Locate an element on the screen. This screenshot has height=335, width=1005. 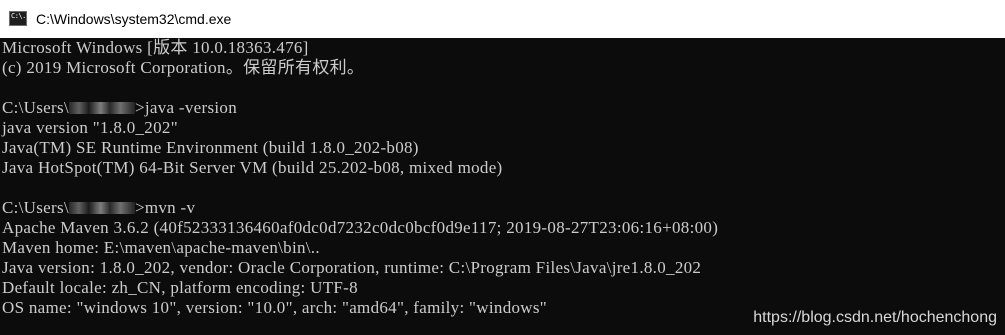
cmd-console-icon: C:\. is located at coordinates (18, 18).